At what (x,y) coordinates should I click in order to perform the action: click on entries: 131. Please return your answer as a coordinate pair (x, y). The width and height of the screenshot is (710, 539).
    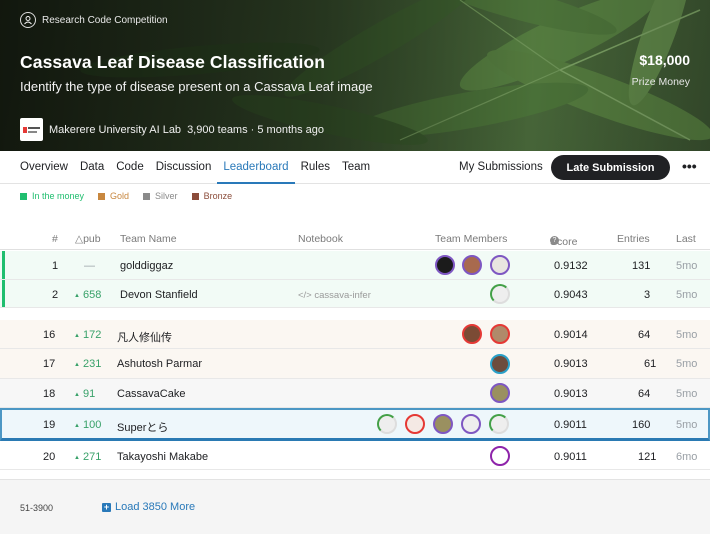
    Looking at the image, I should click on (641, 266).